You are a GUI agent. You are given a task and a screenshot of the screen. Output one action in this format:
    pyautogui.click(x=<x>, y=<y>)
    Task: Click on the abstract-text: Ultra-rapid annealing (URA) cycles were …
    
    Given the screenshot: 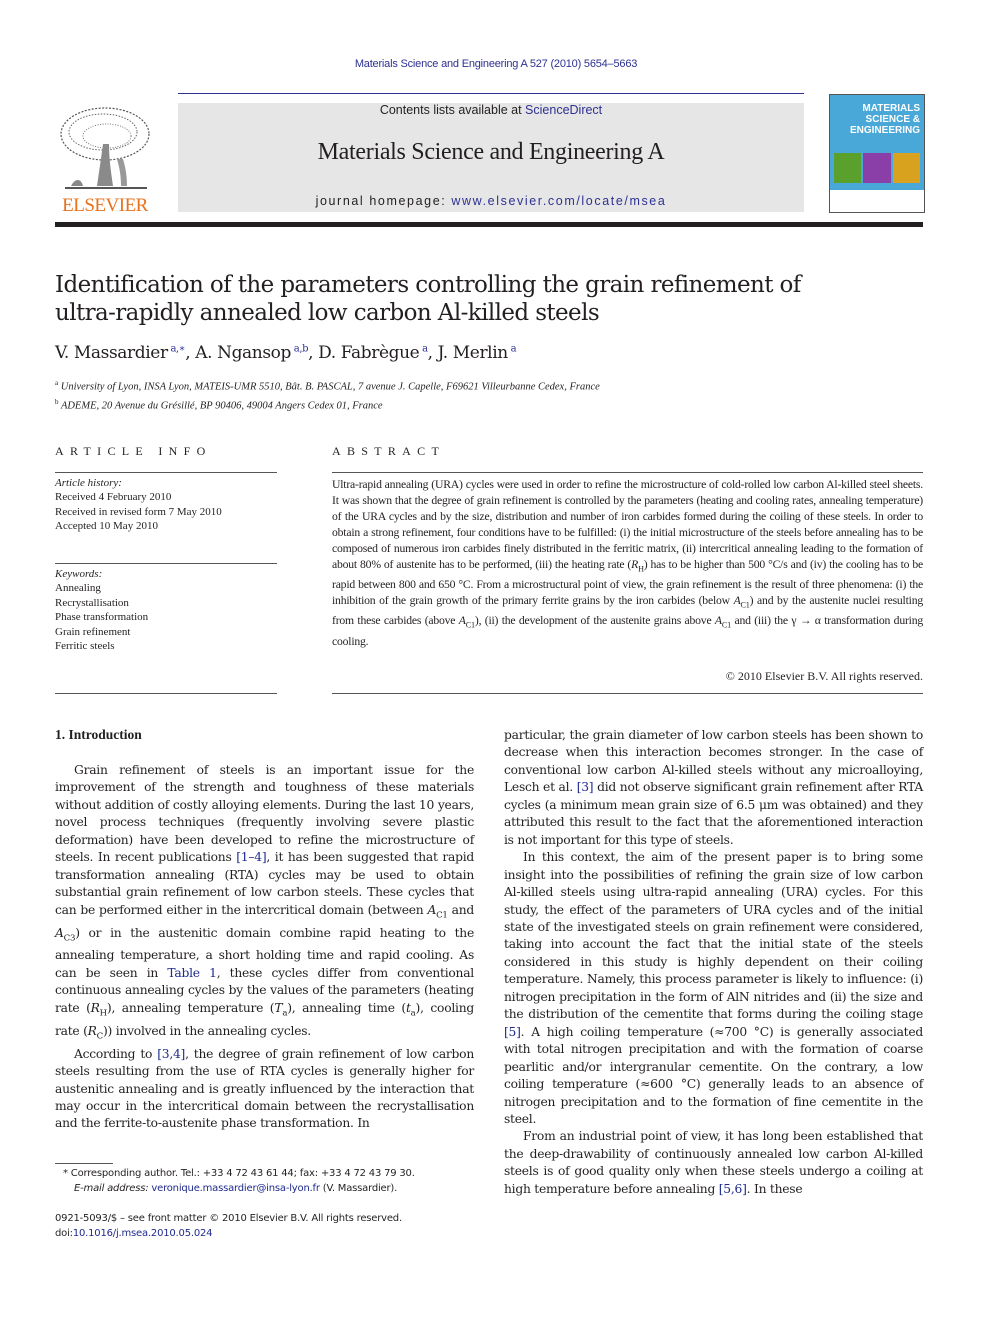 What is the action you would take?
    pyautogui.click(x=627, y=563)
    